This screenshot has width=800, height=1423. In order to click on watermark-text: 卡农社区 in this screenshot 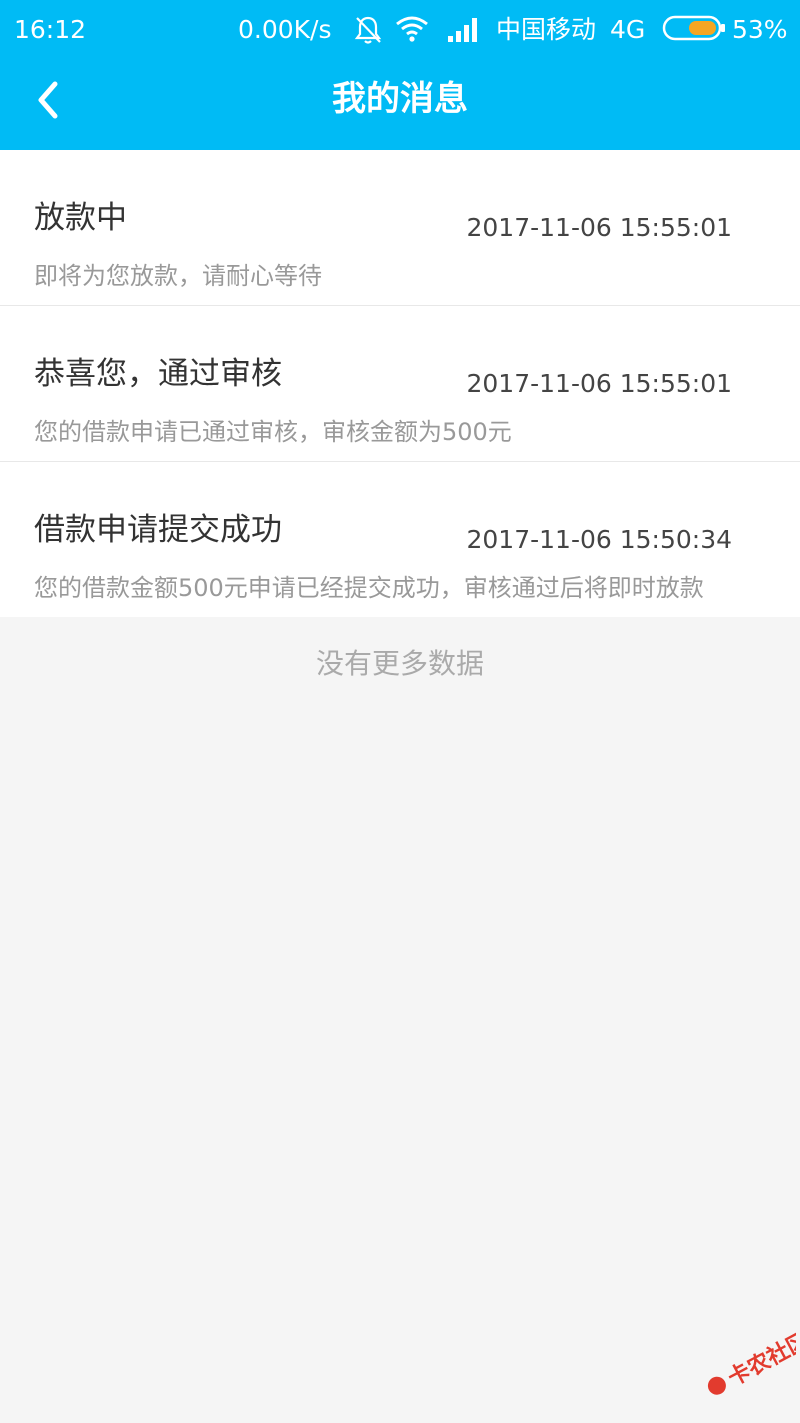, I will do `click(760, 1360)`.